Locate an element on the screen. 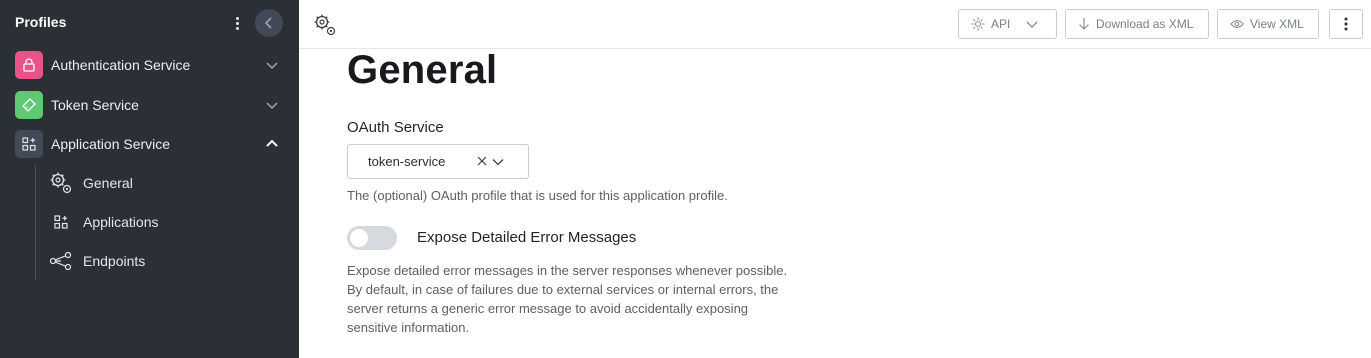 Image resolution: width=1371 pixels, height=358 pixels. eye-icon is located at coordinates (1237, 24).